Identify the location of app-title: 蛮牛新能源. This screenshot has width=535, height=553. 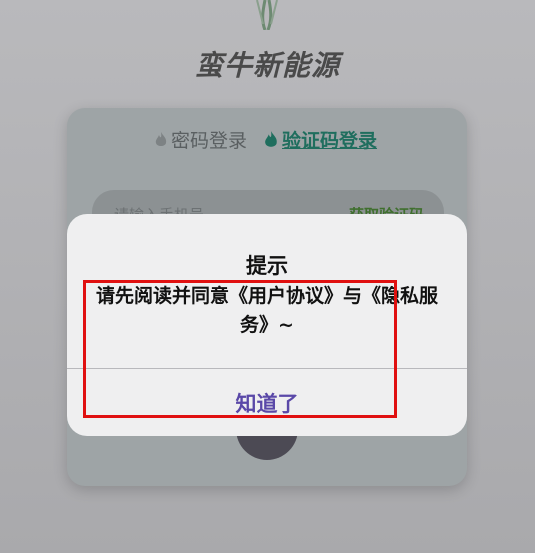
(267, 65).